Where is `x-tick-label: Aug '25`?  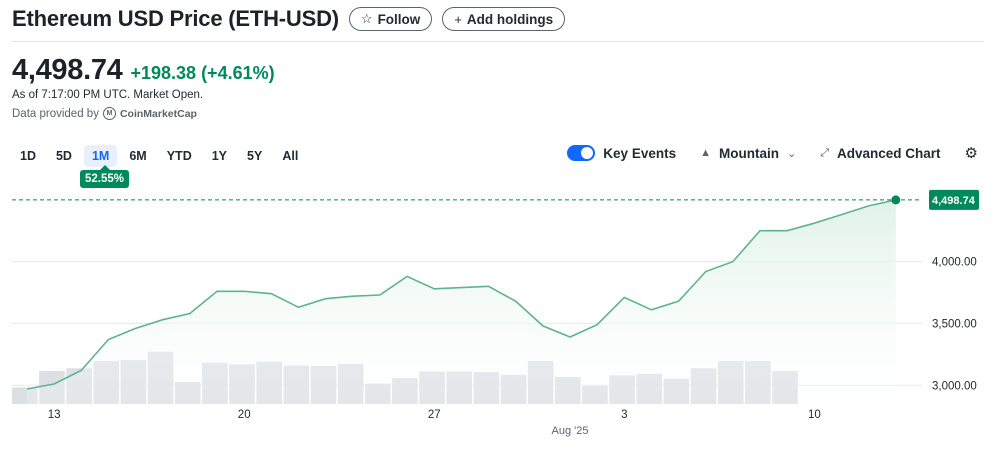 x-tick-label: Aug '25 is located at coordinates (570, 431).